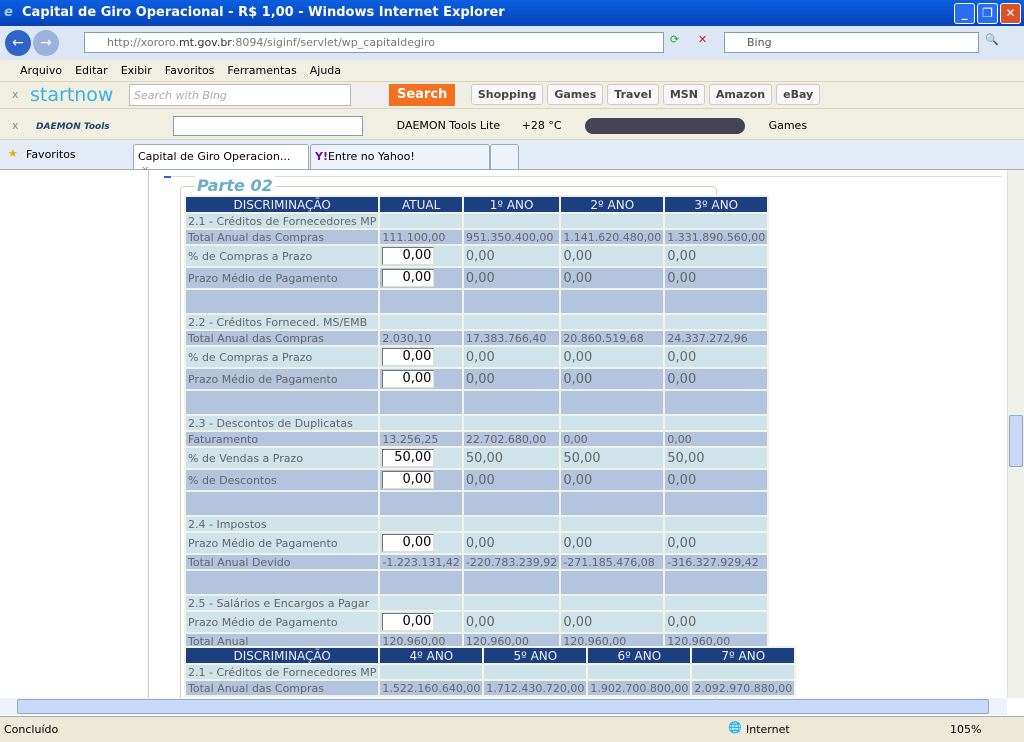  I want to click on table-cell: -1.223.131,42, so click(421, 562).